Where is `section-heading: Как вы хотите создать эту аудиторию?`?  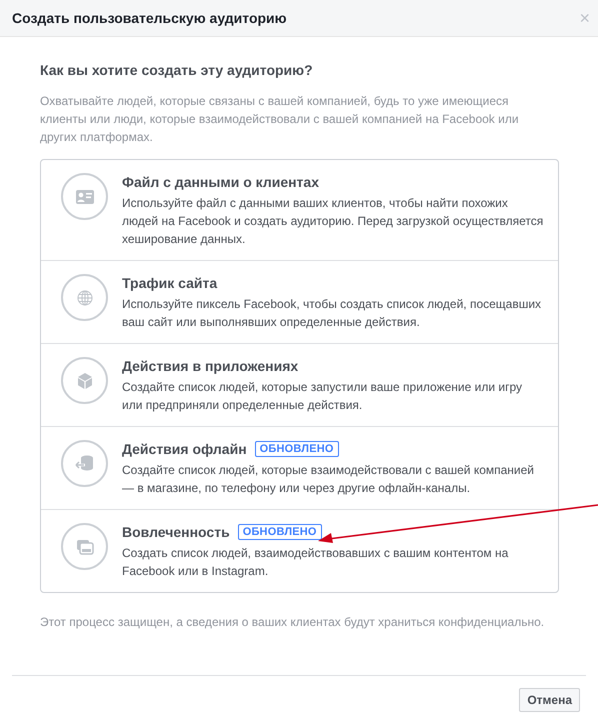
section-heading: Как вы хотите создать эту аудиторию? is located at coordinates (177, 70).